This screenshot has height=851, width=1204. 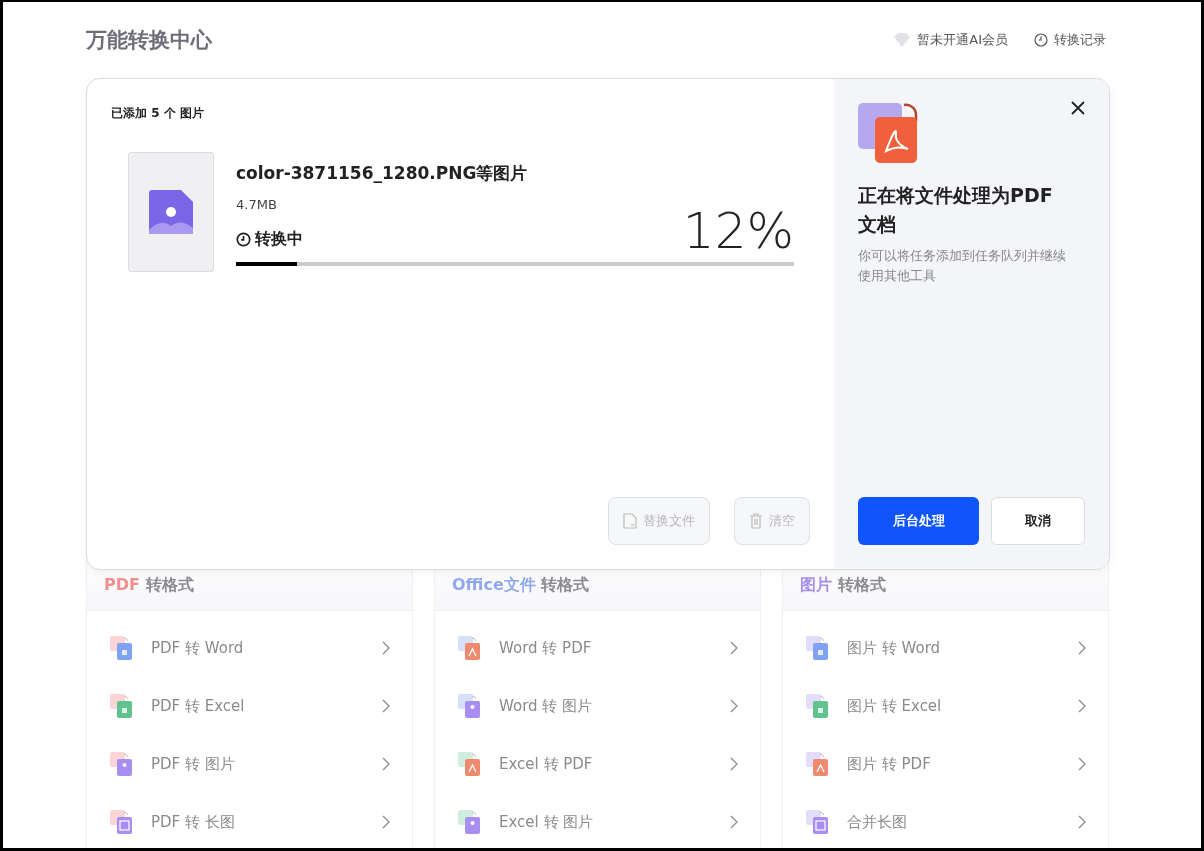 What do you see at coordinates (945, 648) in the screenshot?
I see `tool-item: 图片 转 Word` at bounding box center [945, 648].